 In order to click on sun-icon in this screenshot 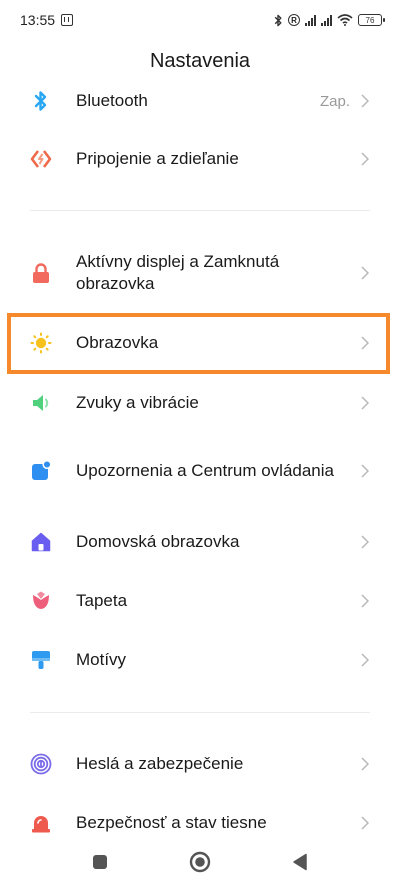, I will do `click(41, 343)`.